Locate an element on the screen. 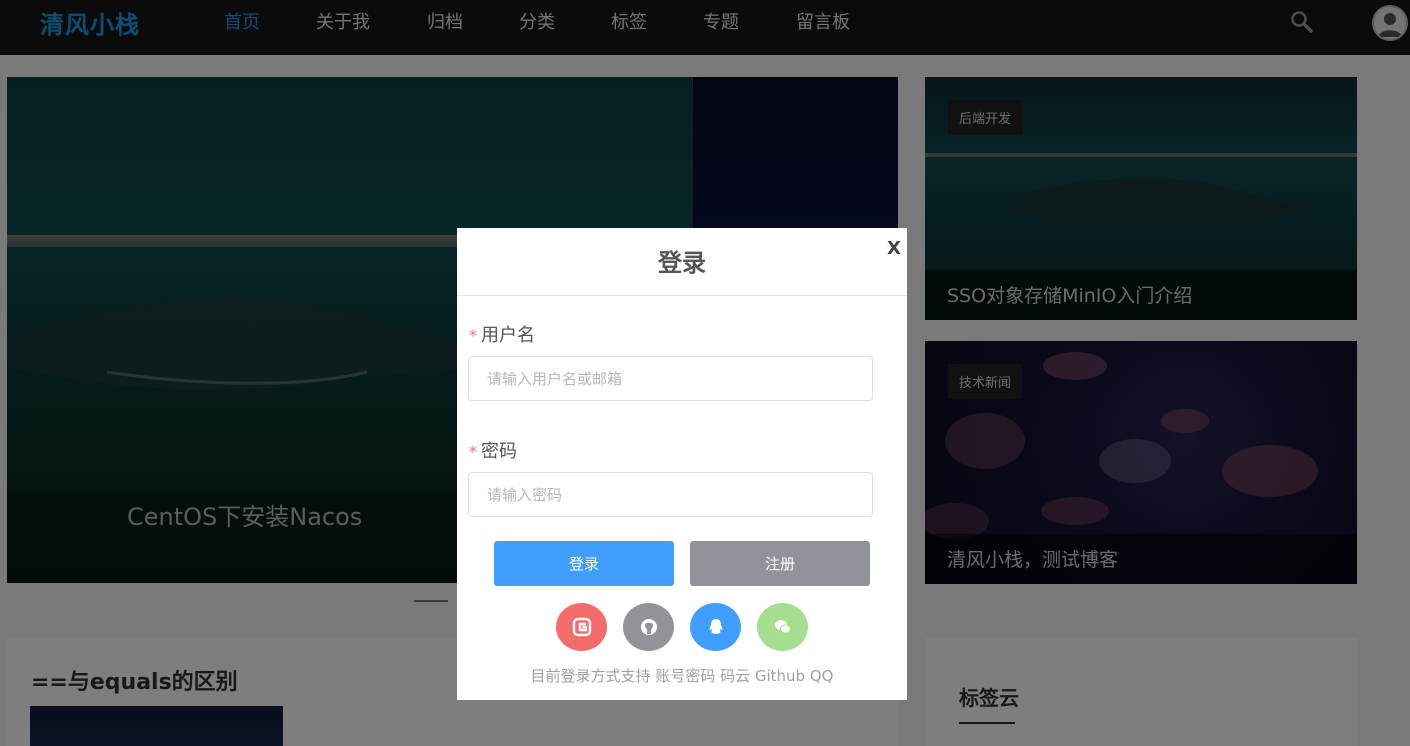 Image resolution: width=1410 pixels, height=746 pixels. login-button: 登录 is located at coordinates (584, 563).